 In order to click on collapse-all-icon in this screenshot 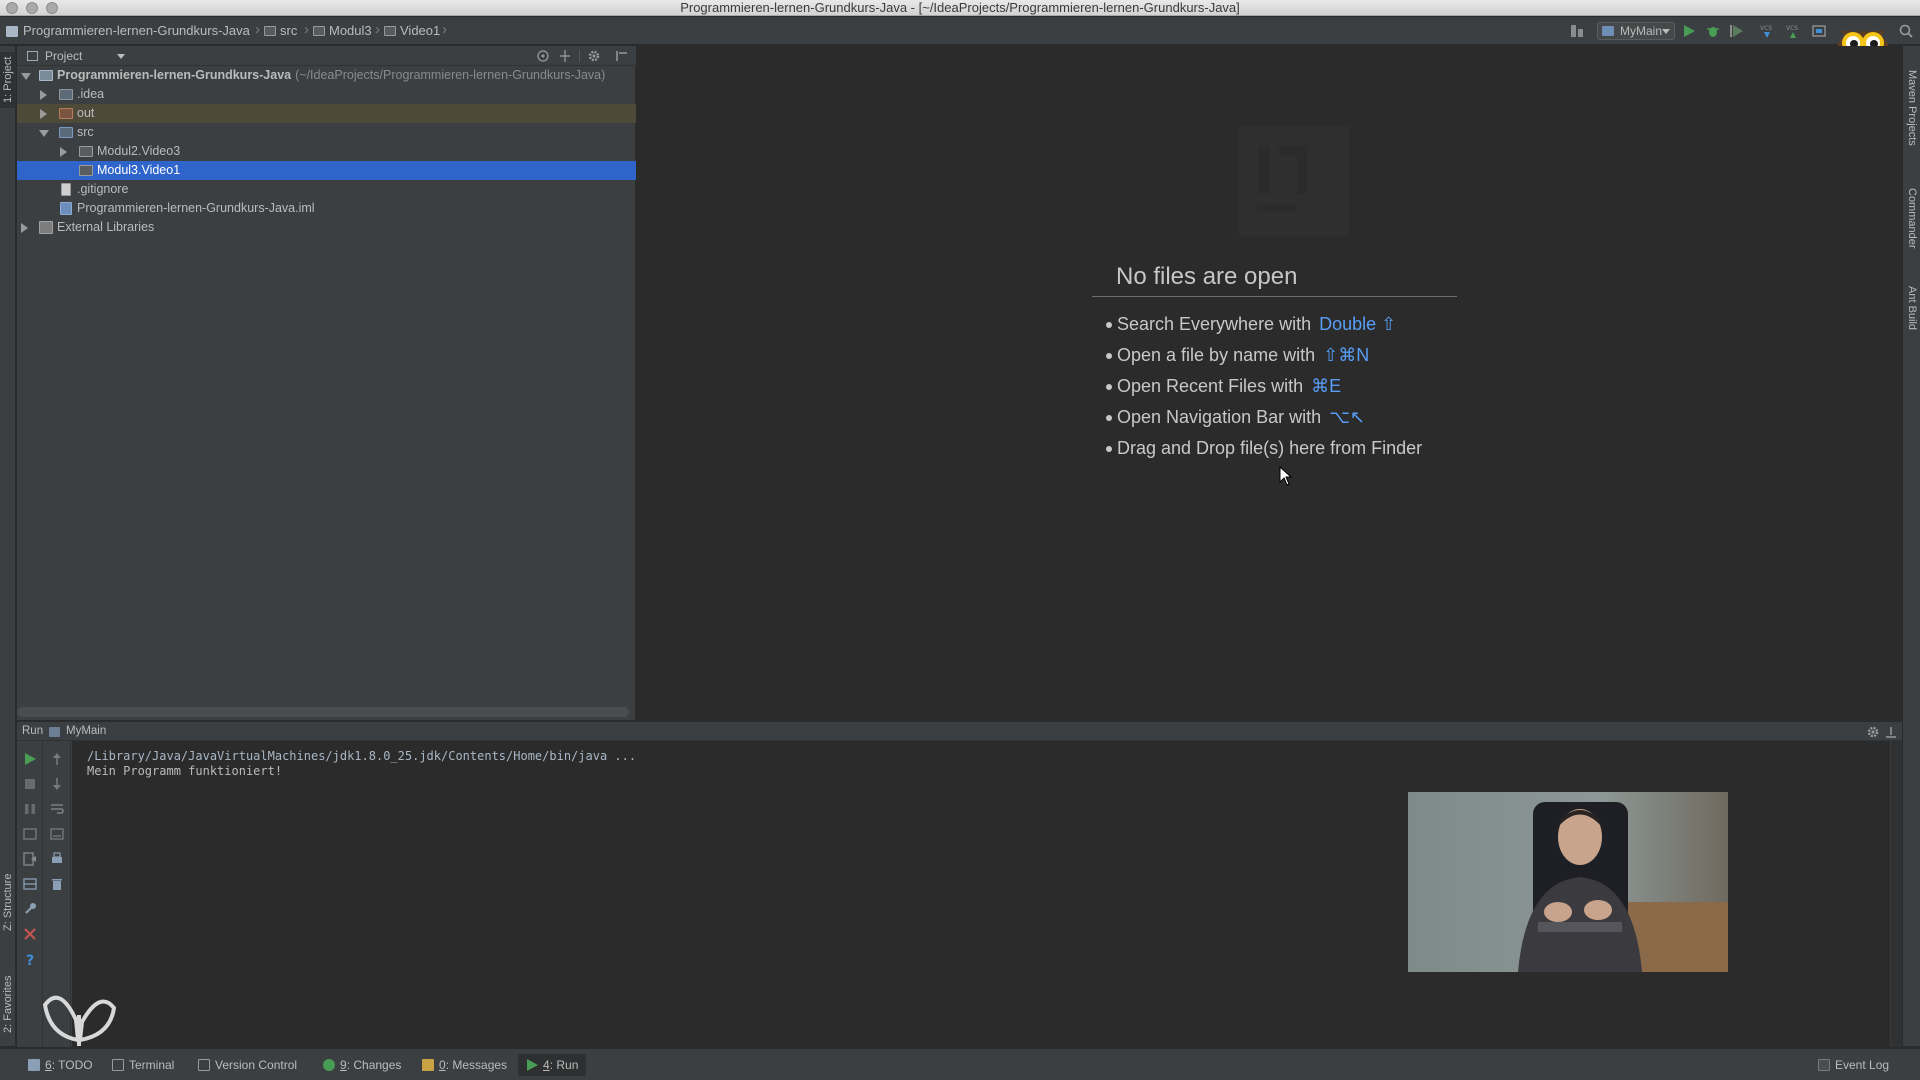, I will do `click(565, 56)`.